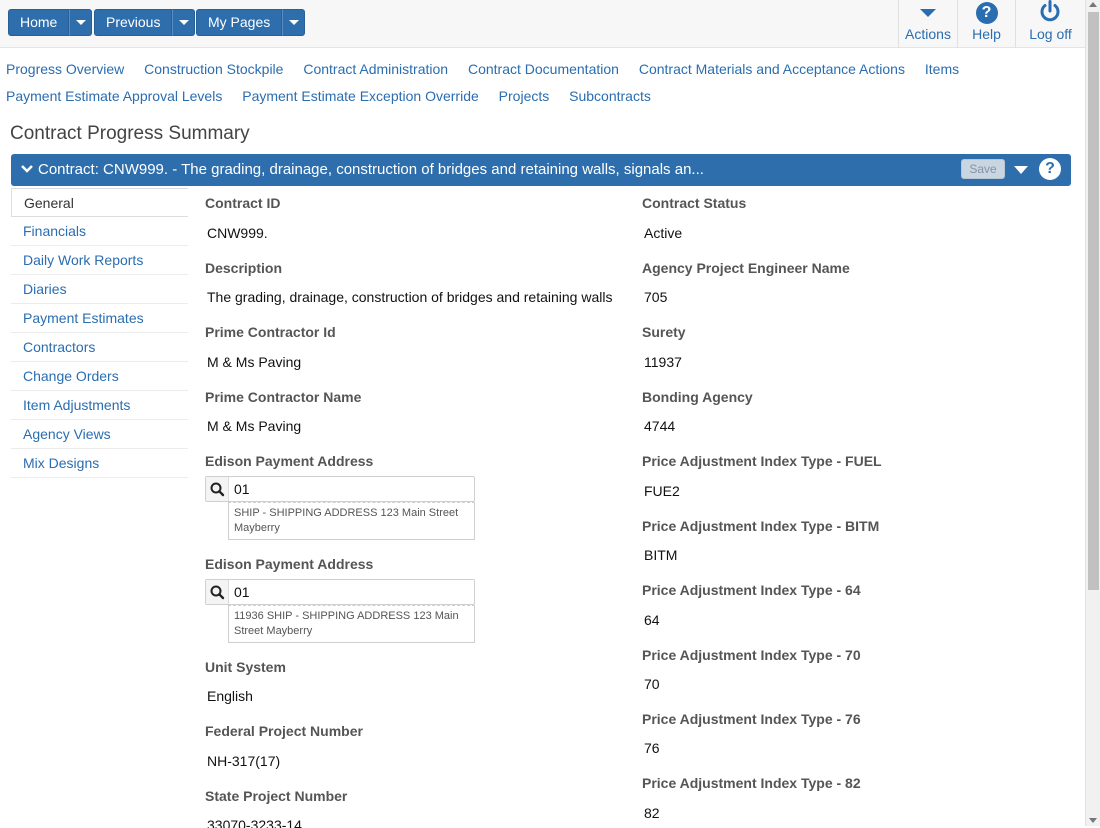 The height and width of the screenshot is (828, 1100). What do you see at coordinates (99, 434) in the screenshot?
I see `tab-agency-views: Agency Views` at bounding box center [99, 434].